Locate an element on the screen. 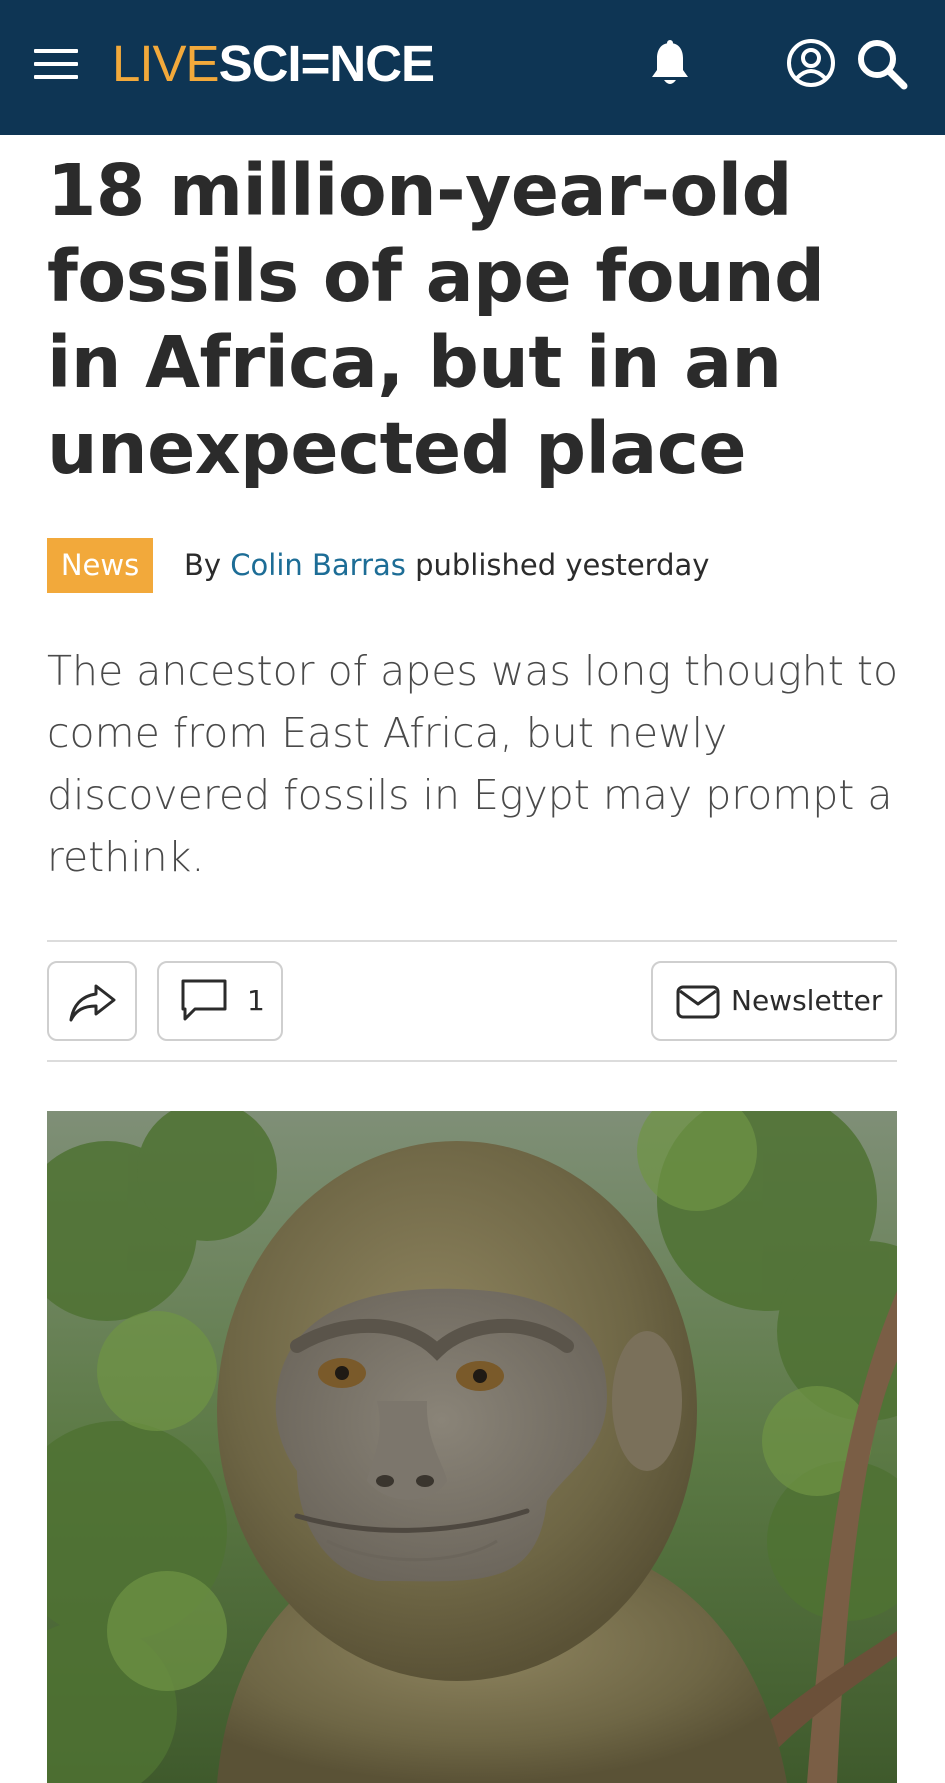 This screenshot has width=945, height=1783. envelope-icon is located at coordinates (698, 1002).